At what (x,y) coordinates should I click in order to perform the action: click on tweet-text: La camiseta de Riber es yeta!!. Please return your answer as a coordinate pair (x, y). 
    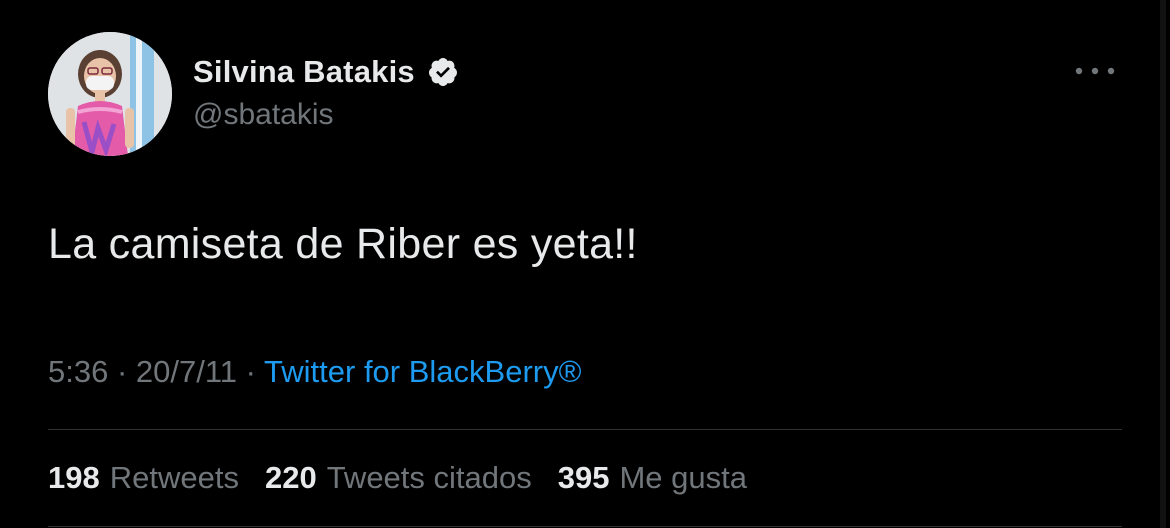
    Looking at the image, I should click on (343, 244).